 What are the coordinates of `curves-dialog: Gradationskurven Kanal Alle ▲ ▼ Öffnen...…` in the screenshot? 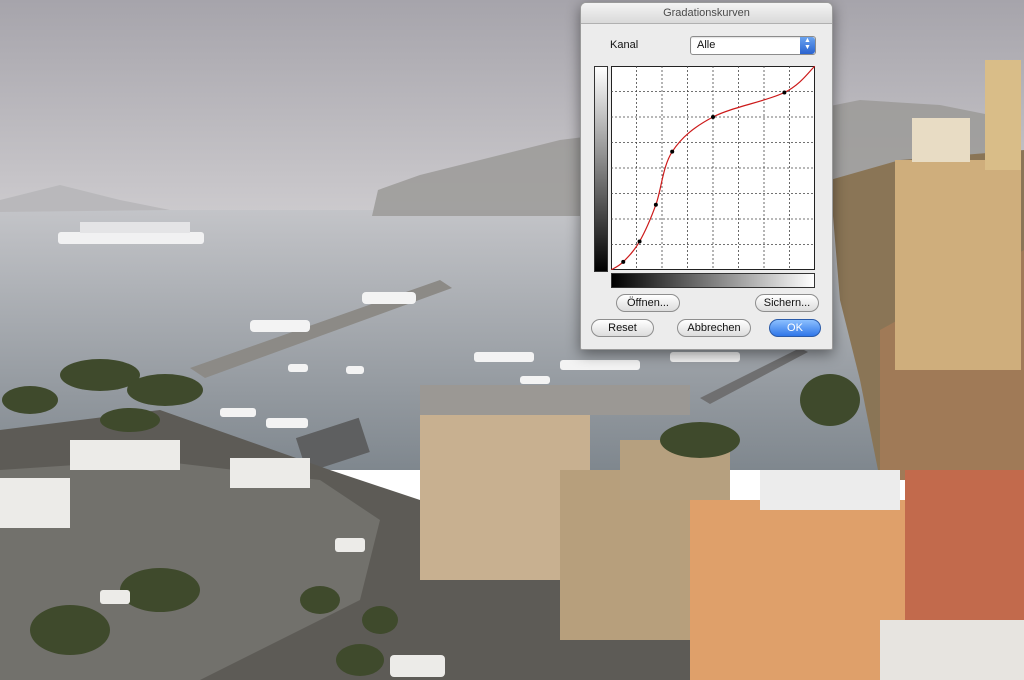 It's located at (706, 176).